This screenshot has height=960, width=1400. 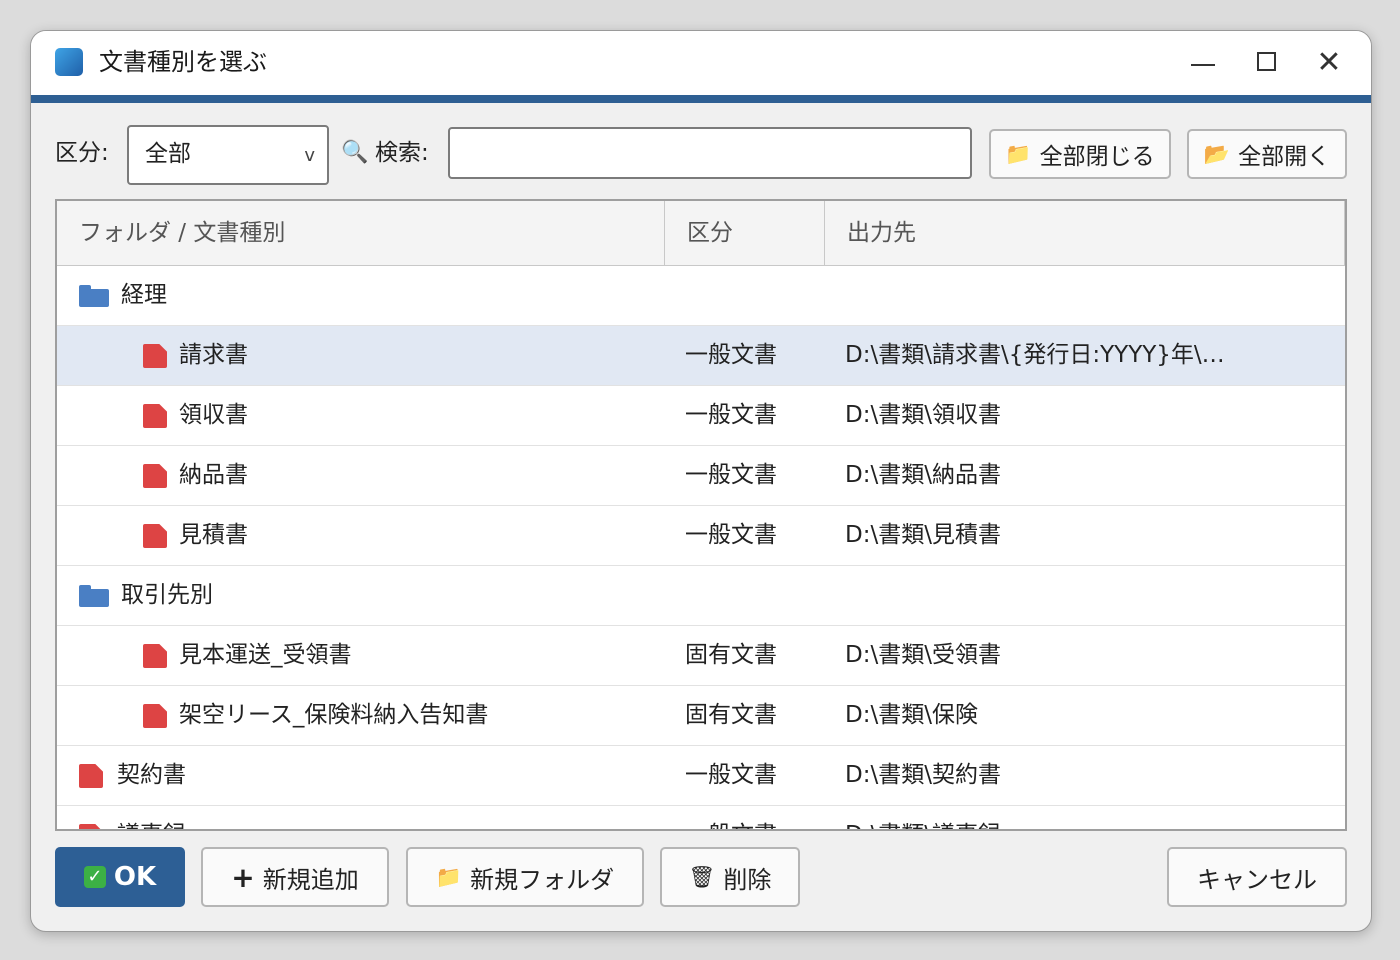 I want to click on collapse-all-button: 📁 全部閉じる, so click(x=1080, y=154).